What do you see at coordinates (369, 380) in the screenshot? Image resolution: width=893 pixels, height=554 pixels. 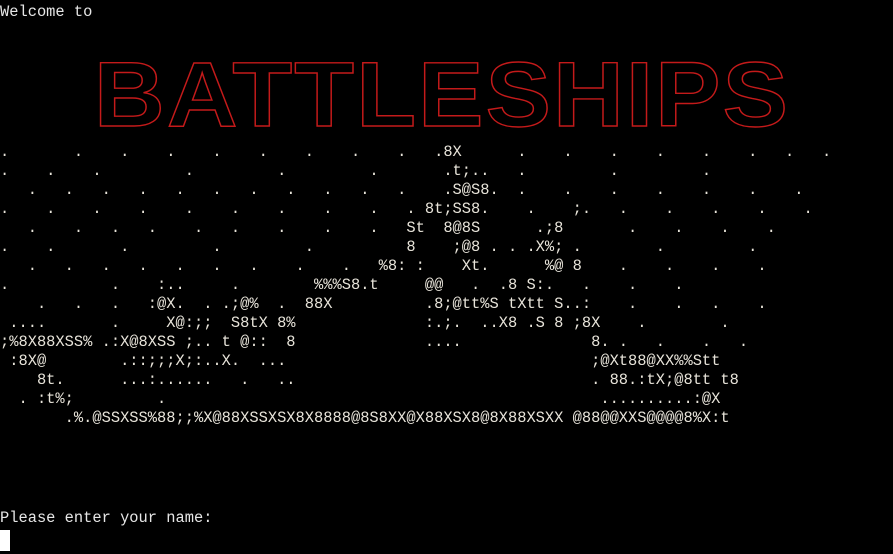 I see `ascii-art-line: 8t. ...:...... . .. . 88.:tX;@8tt t8` at bounding box center [369, 380].